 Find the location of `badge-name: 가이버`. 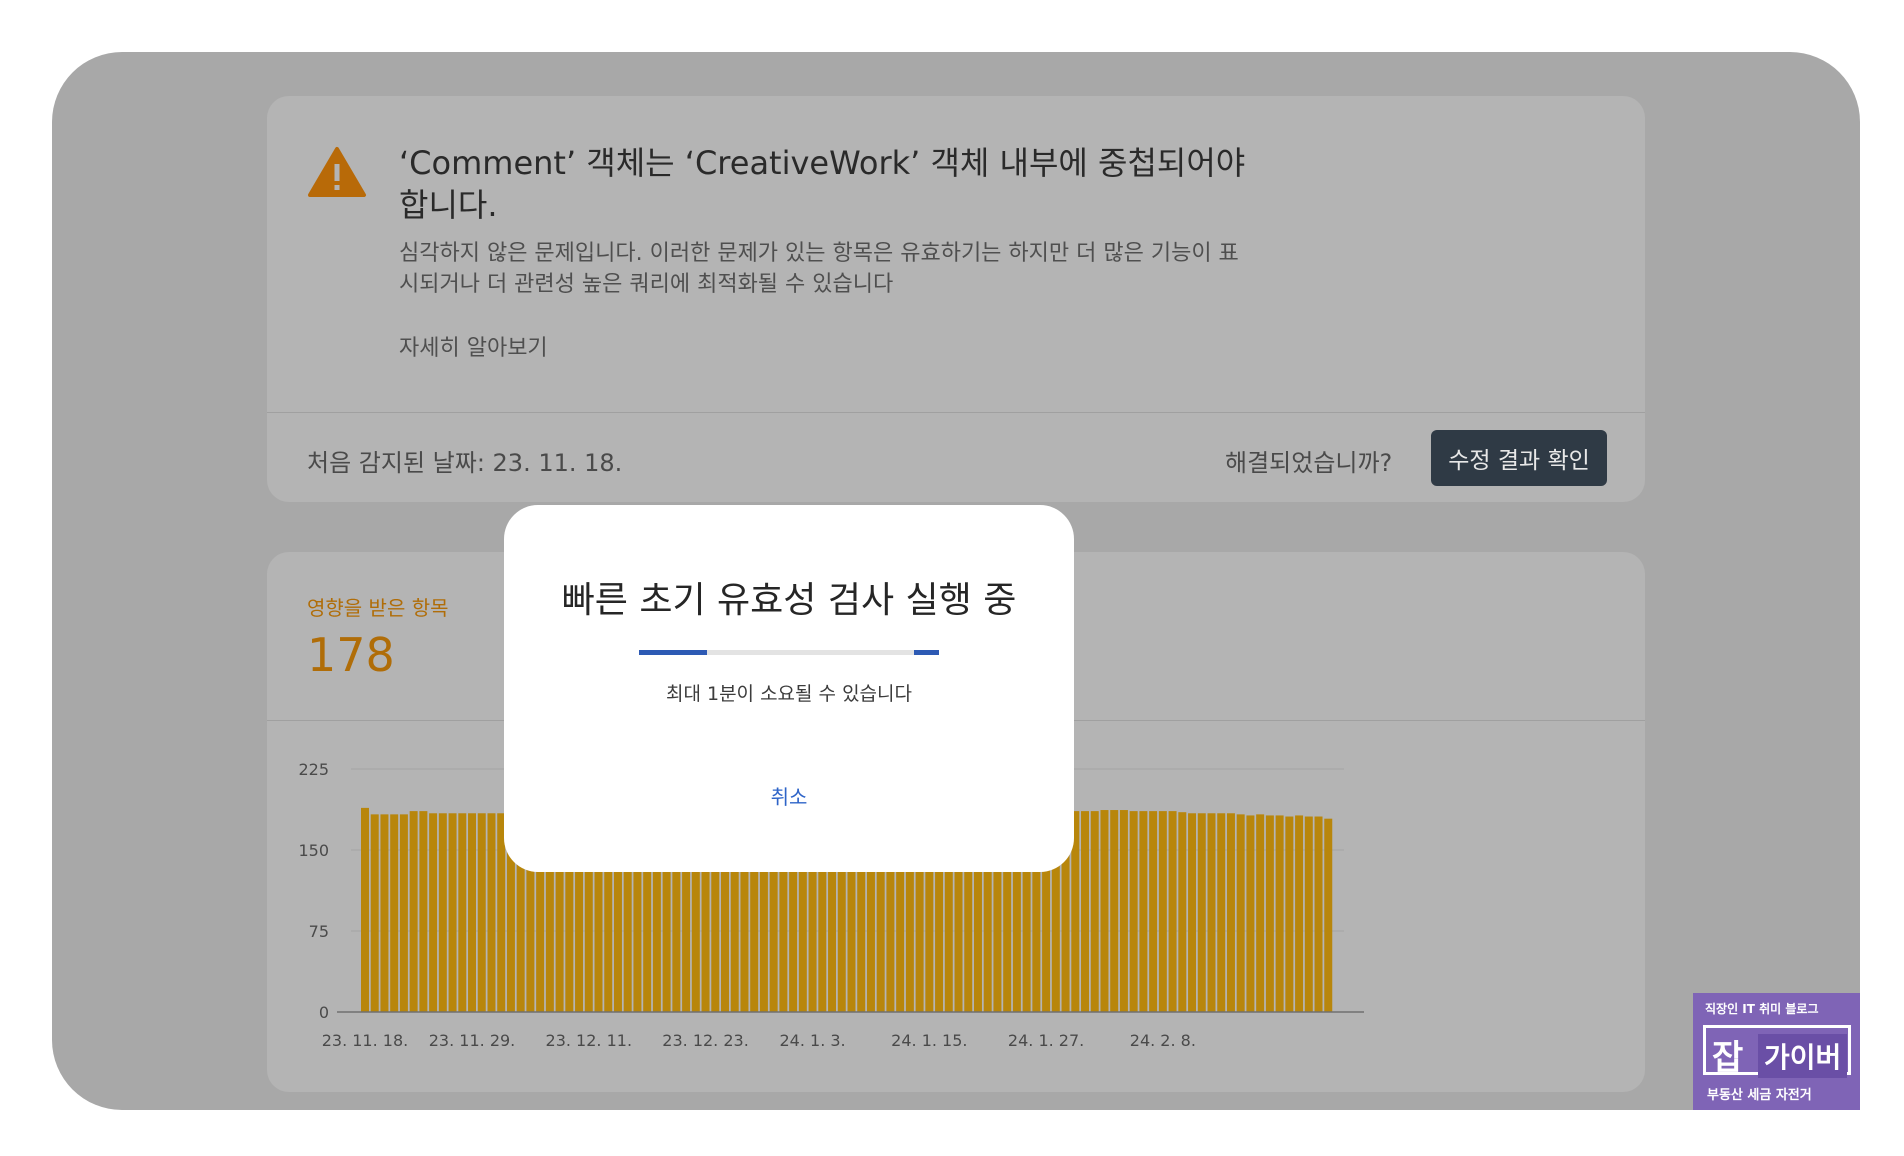

badge-name: 가이버 is located at coordinates (1803, 1056).